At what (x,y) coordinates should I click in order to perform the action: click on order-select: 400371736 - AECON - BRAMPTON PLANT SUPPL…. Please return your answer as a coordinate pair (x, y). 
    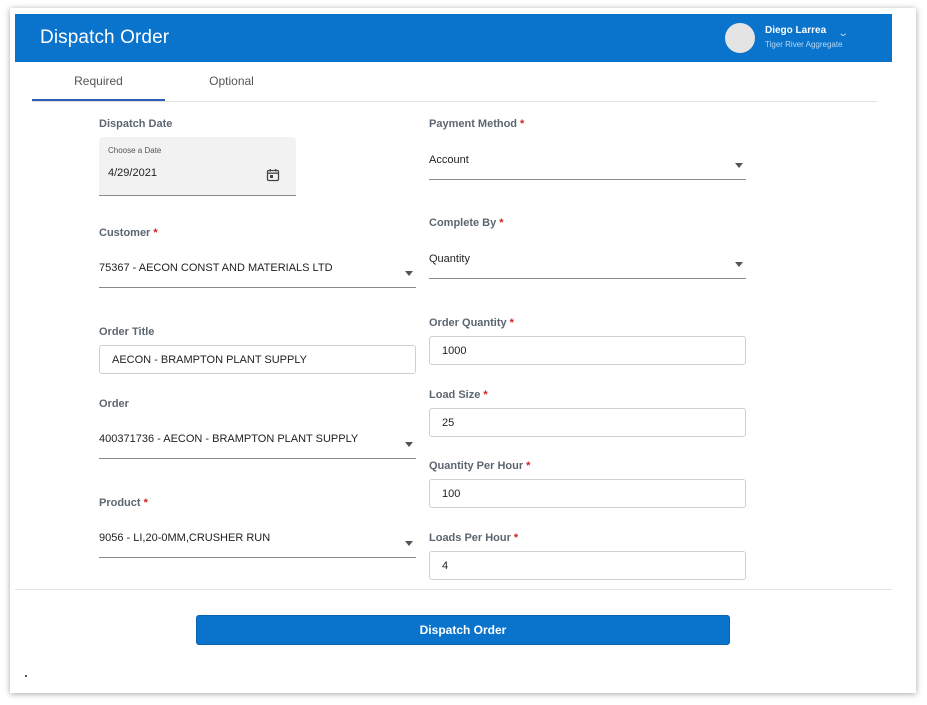
    Looking at the image, I should click on (257, 444).